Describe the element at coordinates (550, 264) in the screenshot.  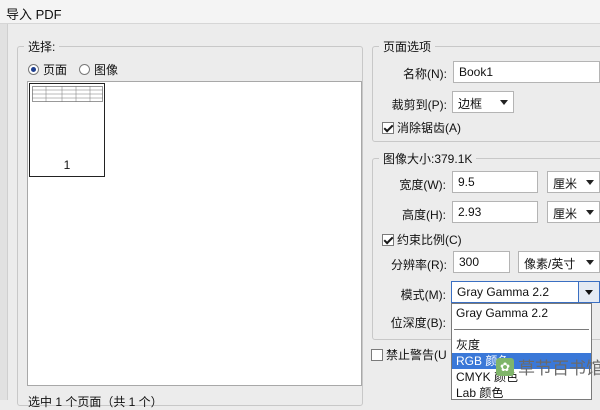
I see `resolution-unit-value: 像素/英寸` at that location.